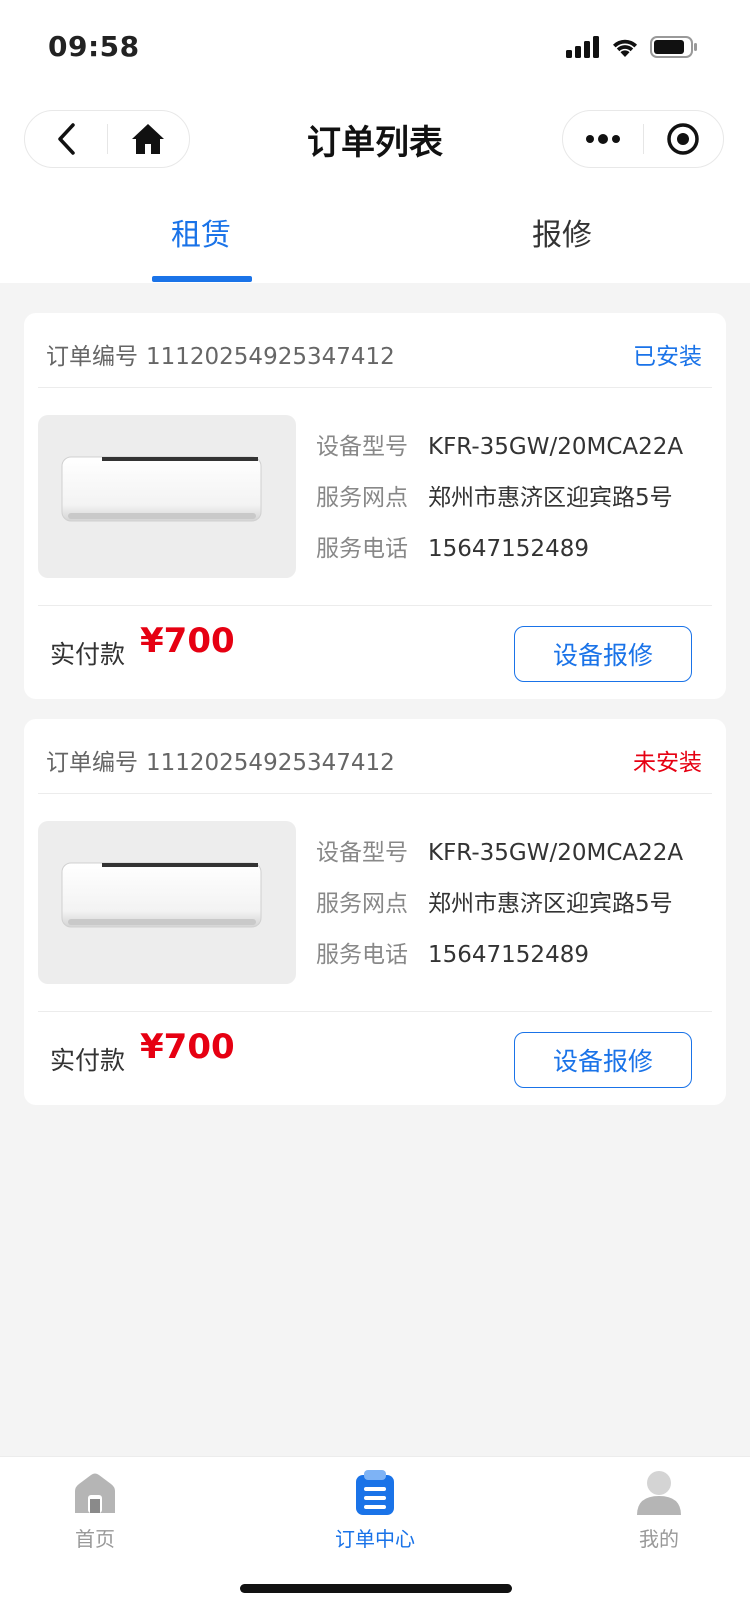 Image resolution: width=750 pixels, height=1624 pixels. What do you see at coordinates (202, 279) in the screenshot?
I see `active-tab-indicator` at bounding box center [202, 279].